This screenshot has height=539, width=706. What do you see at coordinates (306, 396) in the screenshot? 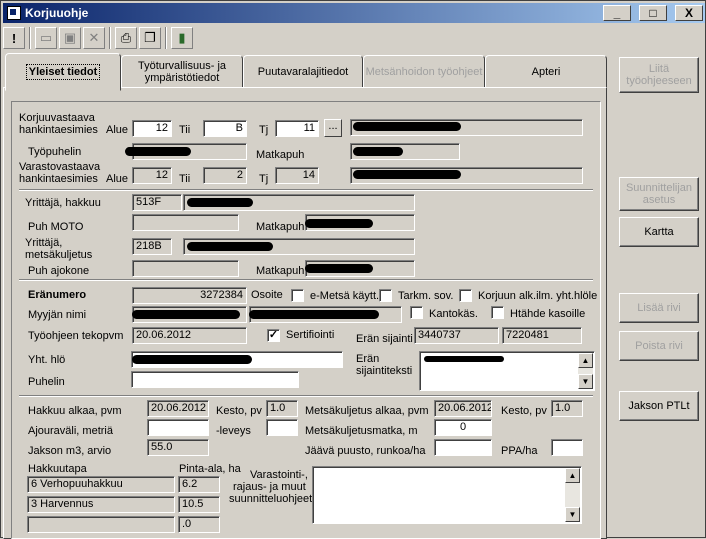
I see `divider` at bounding box center [306, 396].